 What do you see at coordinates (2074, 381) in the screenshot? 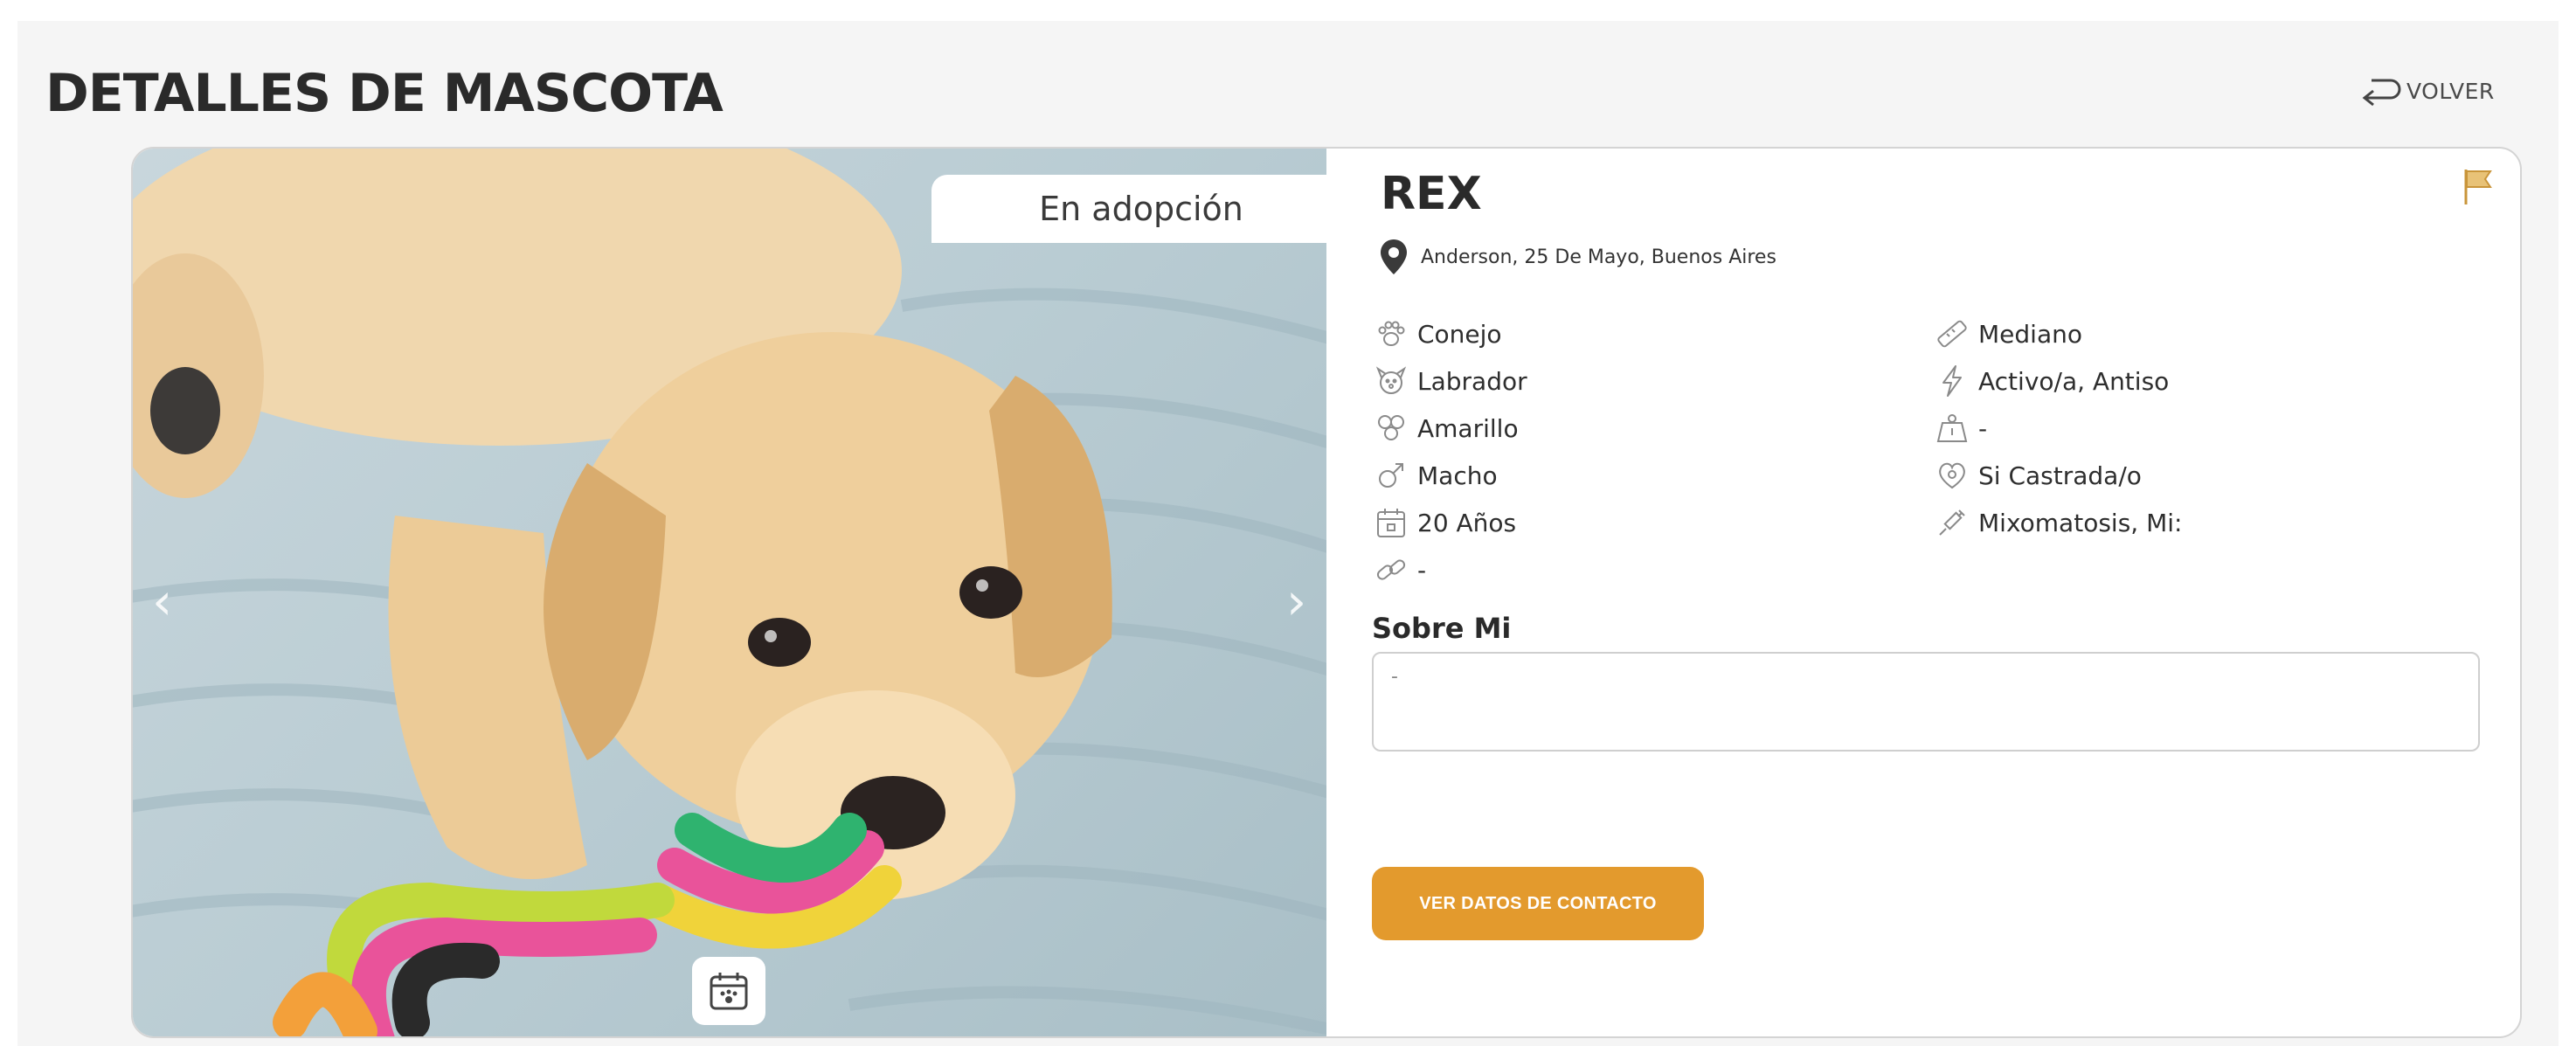
I see `attr-energy-value: Activo/a, Antiso` at bounding box center [2074, 381].